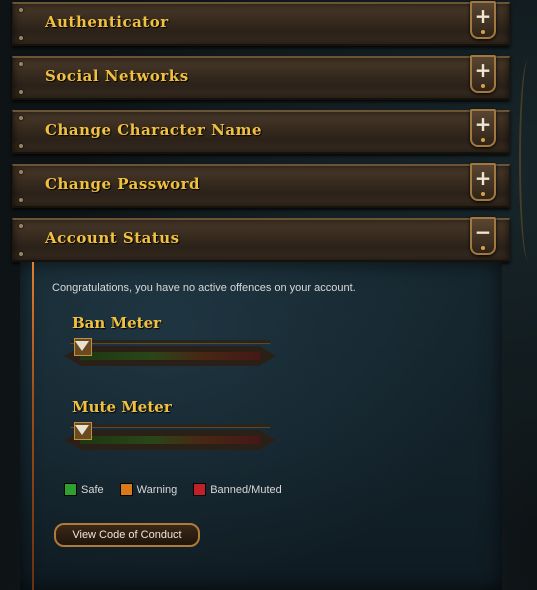  What do you see at coordinates (117, 76) in the screenshot?
I see `section-title: Social Networks` at bounding box center [117, 76].